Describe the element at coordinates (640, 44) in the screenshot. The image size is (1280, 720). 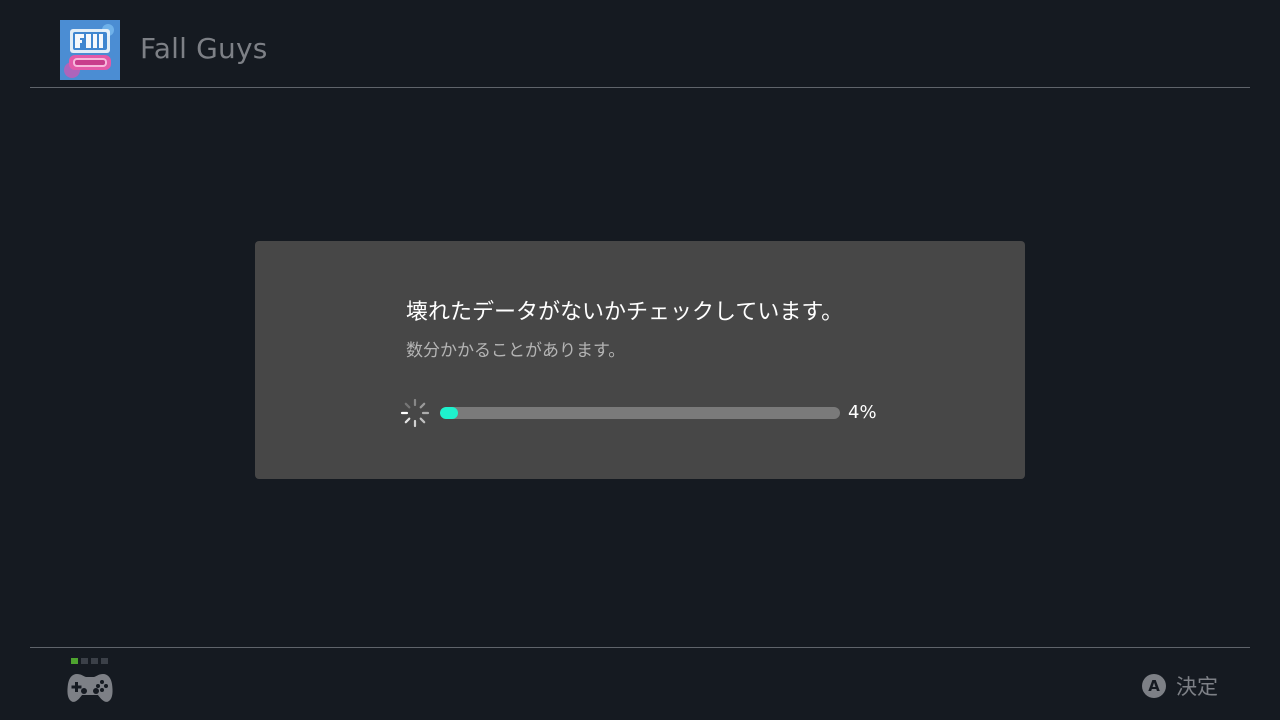
I see `header: Fall Guys` at that location.